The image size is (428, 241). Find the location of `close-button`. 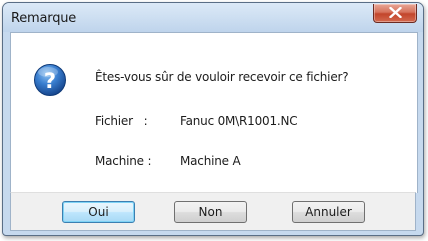

close-button is located at coordinates (395, 13).